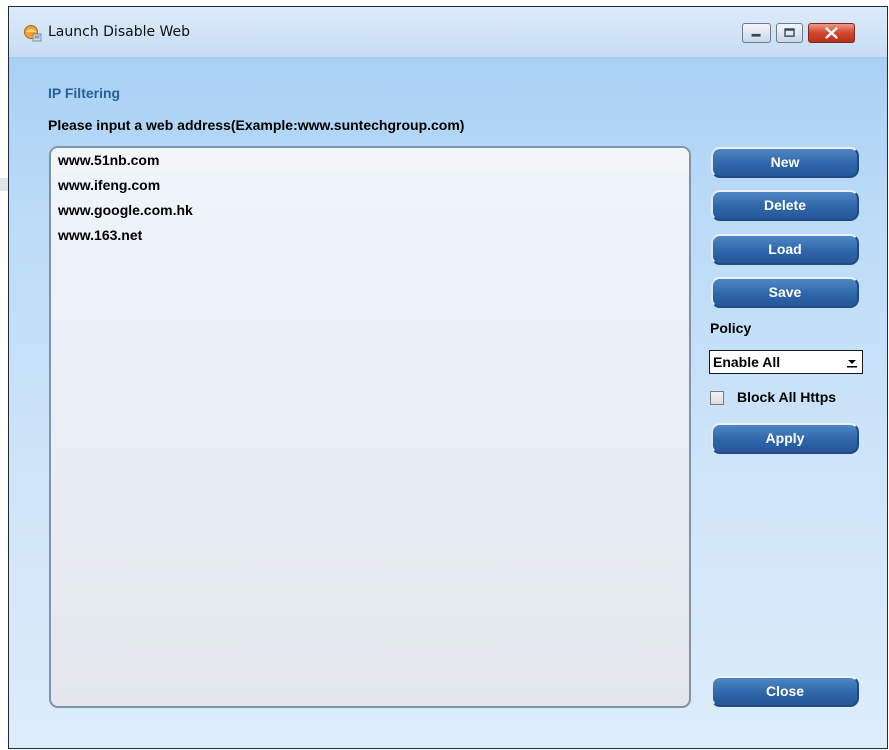 The width and height of the screenshot is (889, 750). I want to click on close-button: Close, so click(785, 691).